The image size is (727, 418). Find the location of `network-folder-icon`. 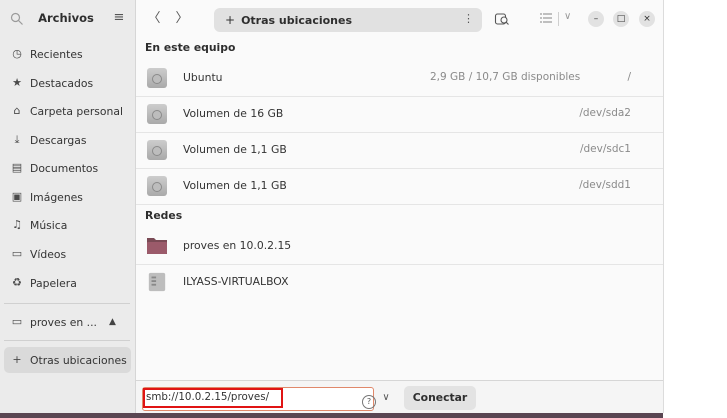

network-folder-icon is located at coordinates (157, 246).